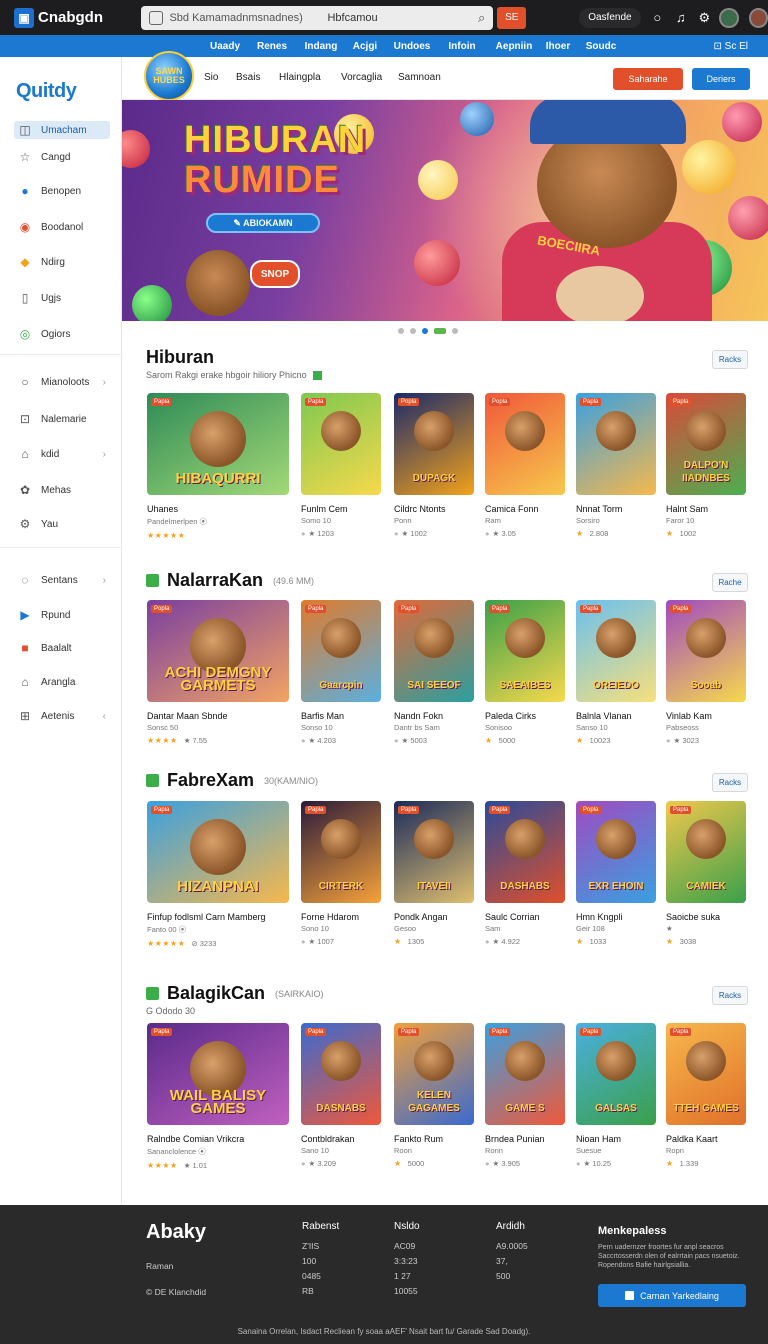 The width and height of the screenshot is (768, 1344). What do you see at coordinates (525, 444) in the screenshot?
I see `game-thumbnail: Popla` at bounding box center [525, 444].